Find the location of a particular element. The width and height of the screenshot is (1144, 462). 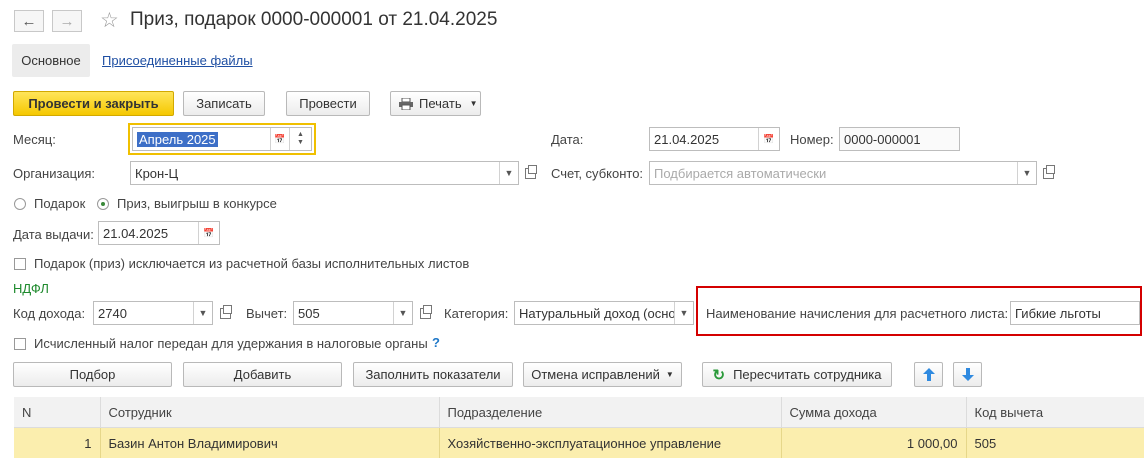

fill-indicators-button: Заполнить показатели is located at coordinates (433, 374).